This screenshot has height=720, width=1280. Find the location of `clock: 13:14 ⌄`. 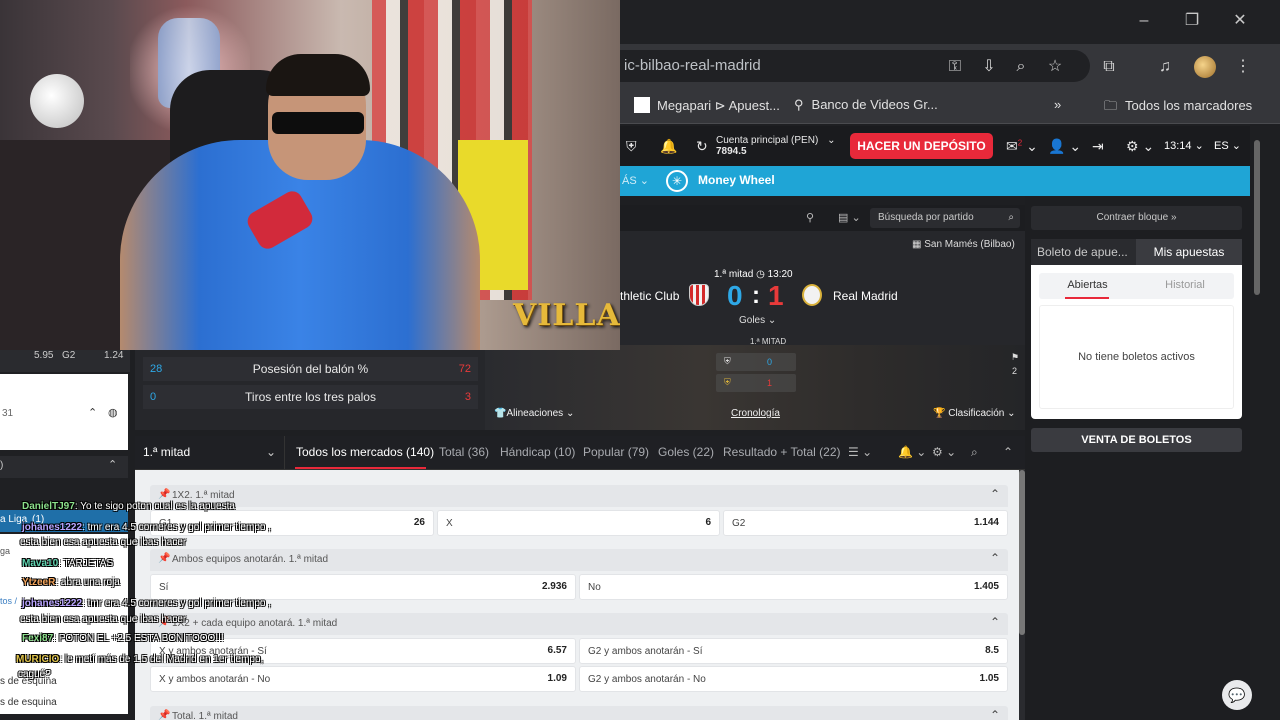

clock: 13:14 ⌄ is located at coordinates (1184, 145).